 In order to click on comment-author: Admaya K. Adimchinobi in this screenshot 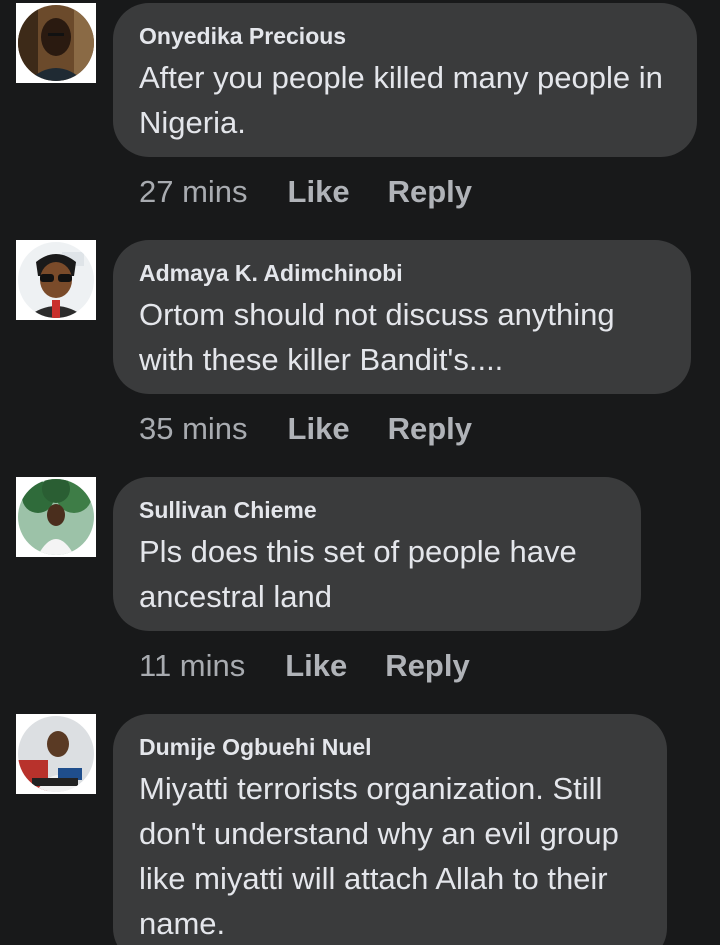, I will do `click(402, 273)`.